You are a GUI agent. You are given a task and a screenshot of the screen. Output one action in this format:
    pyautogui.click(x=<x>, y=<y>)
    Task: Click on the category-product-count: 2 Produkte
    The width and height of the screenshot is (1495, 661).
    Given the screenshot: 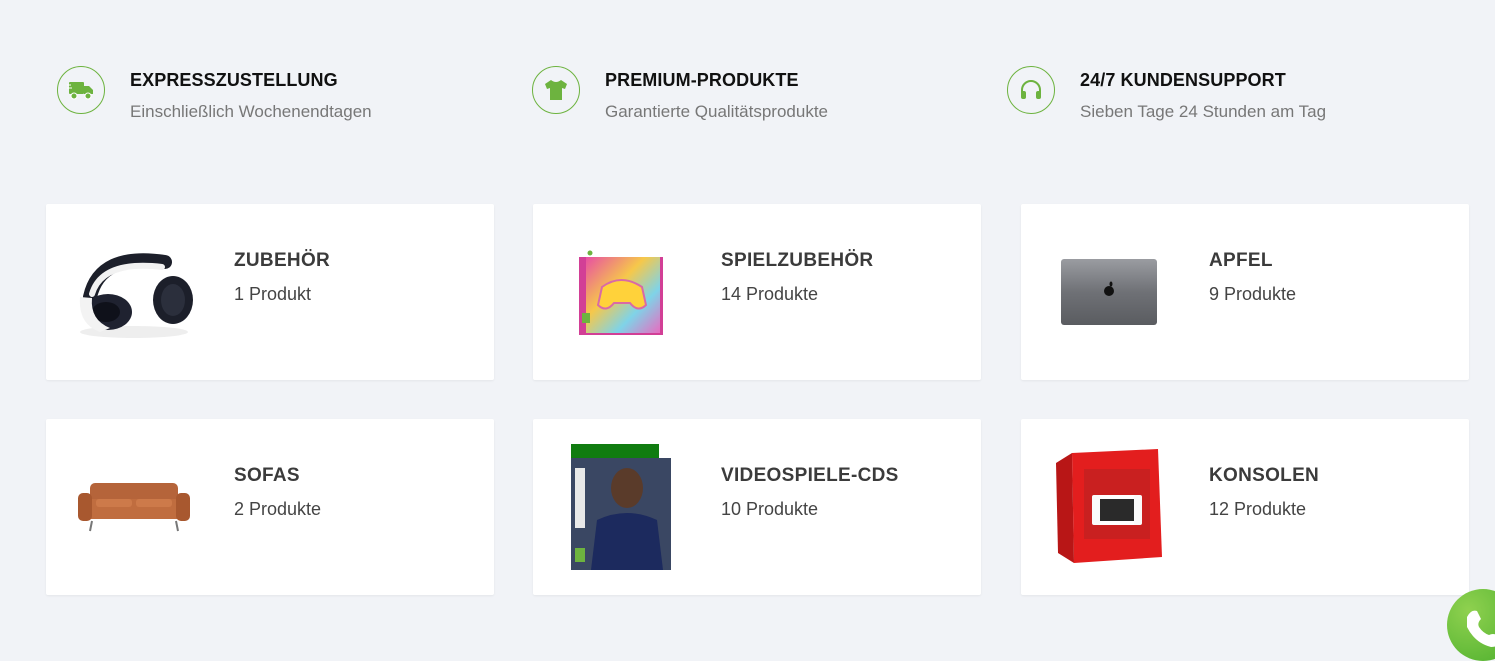 What is the action you would take?
    pyautogui.click(x=278, y=509)
    